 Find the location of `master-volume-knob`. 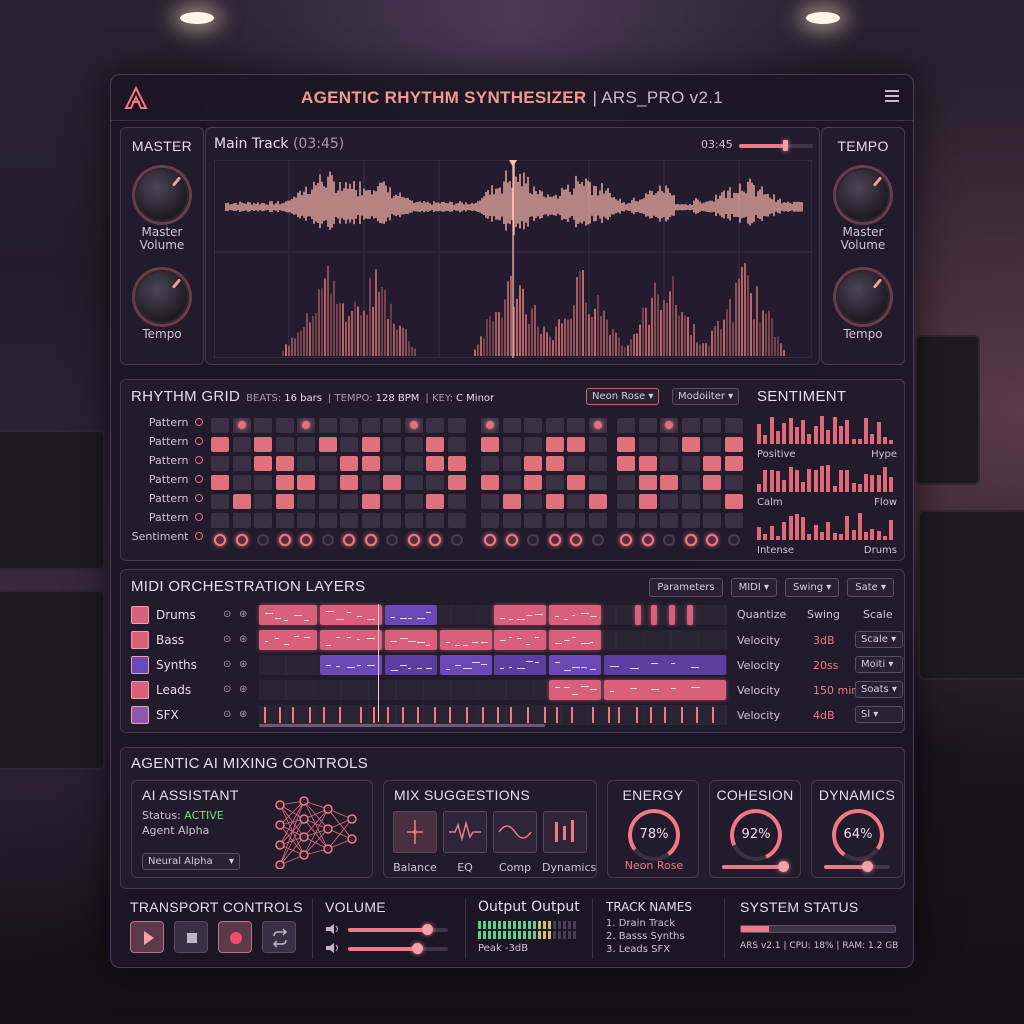

master-volume-knob is located at coordinates (162, 195).